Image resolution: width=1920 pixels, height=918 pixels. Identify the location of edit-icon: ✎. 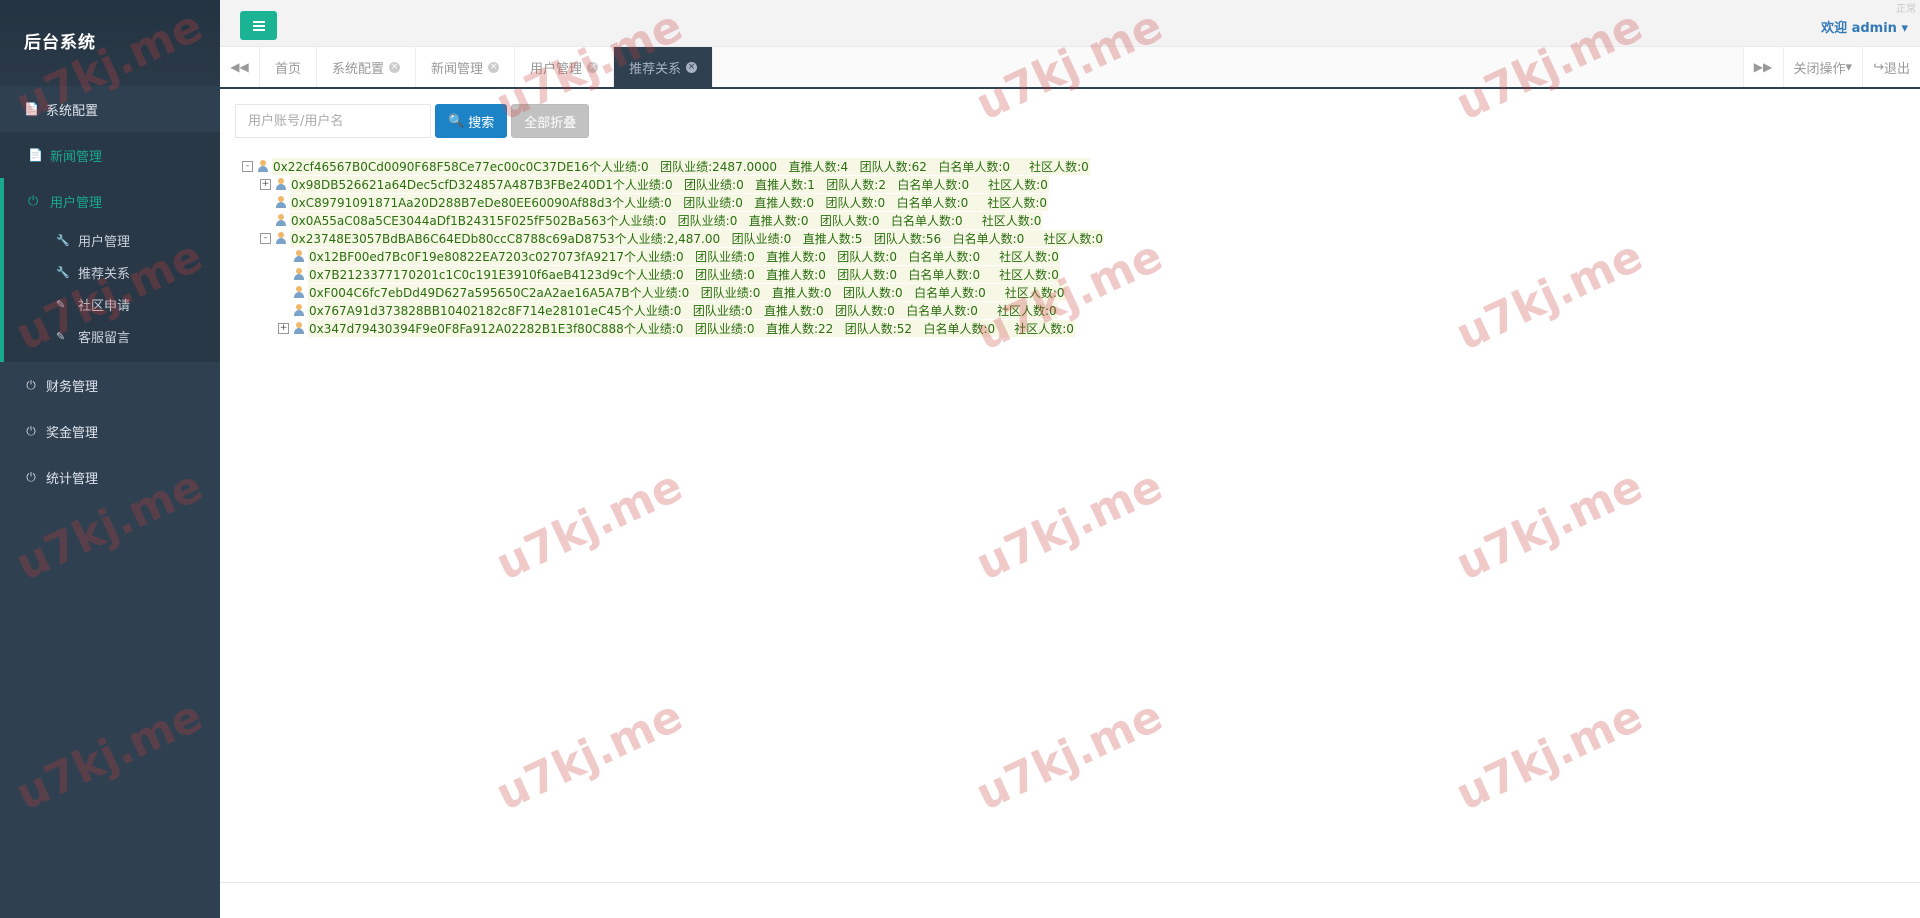
(61, 304).